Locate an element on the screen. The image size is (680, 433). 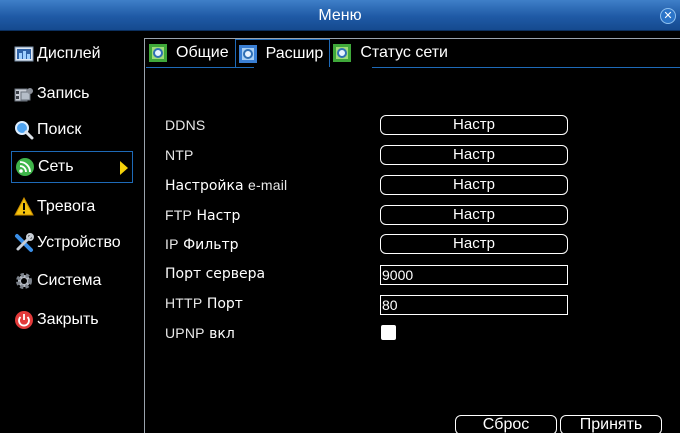
ddns-setup-button: Настр is located at coordinates (474, 125).